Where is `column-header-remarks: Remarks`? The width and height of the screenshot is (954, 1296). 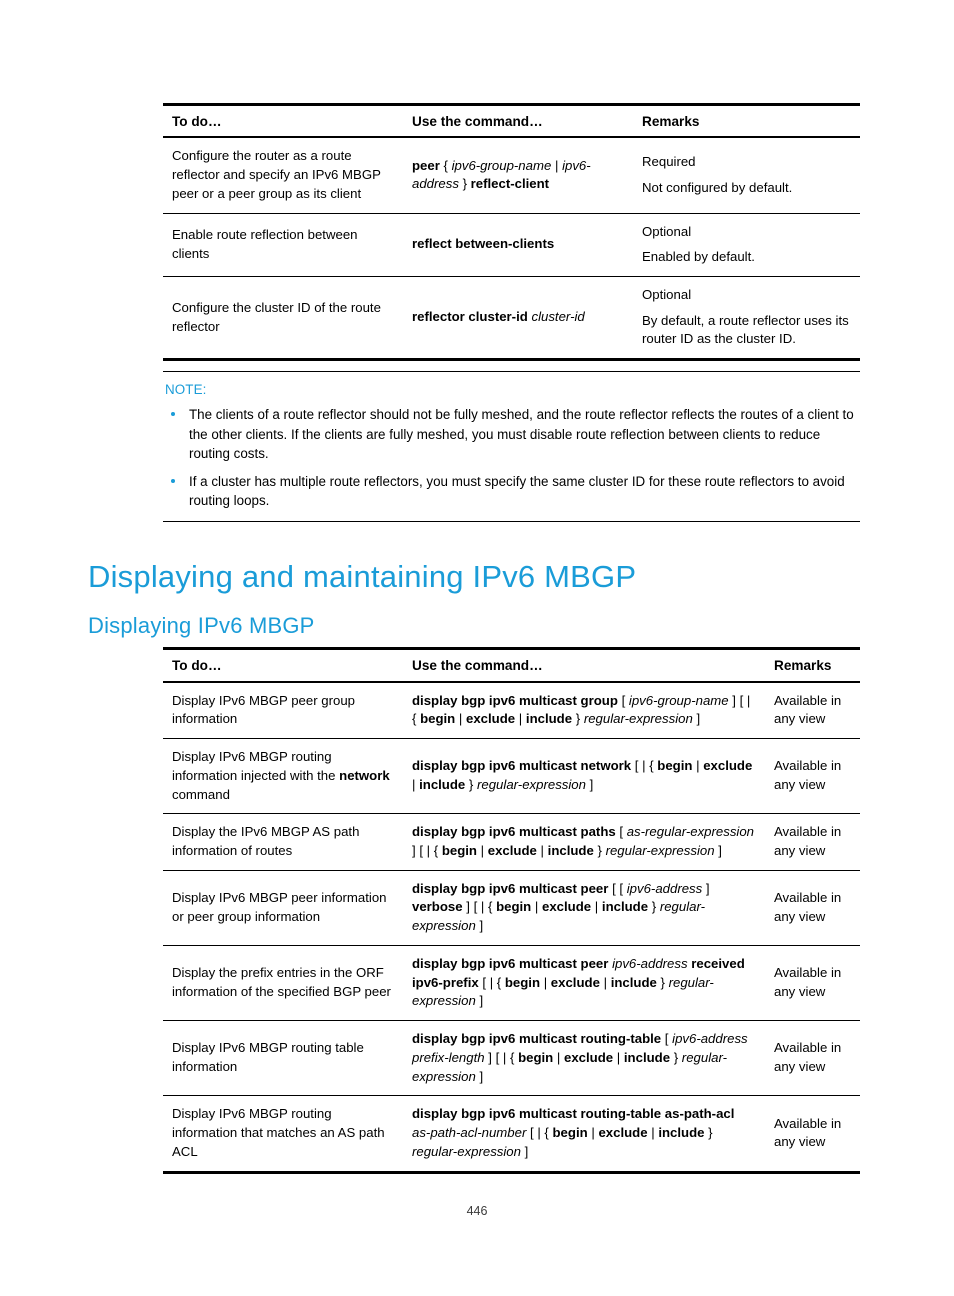
column-header-remarks: Remarks is located at coordinates (746, 121).